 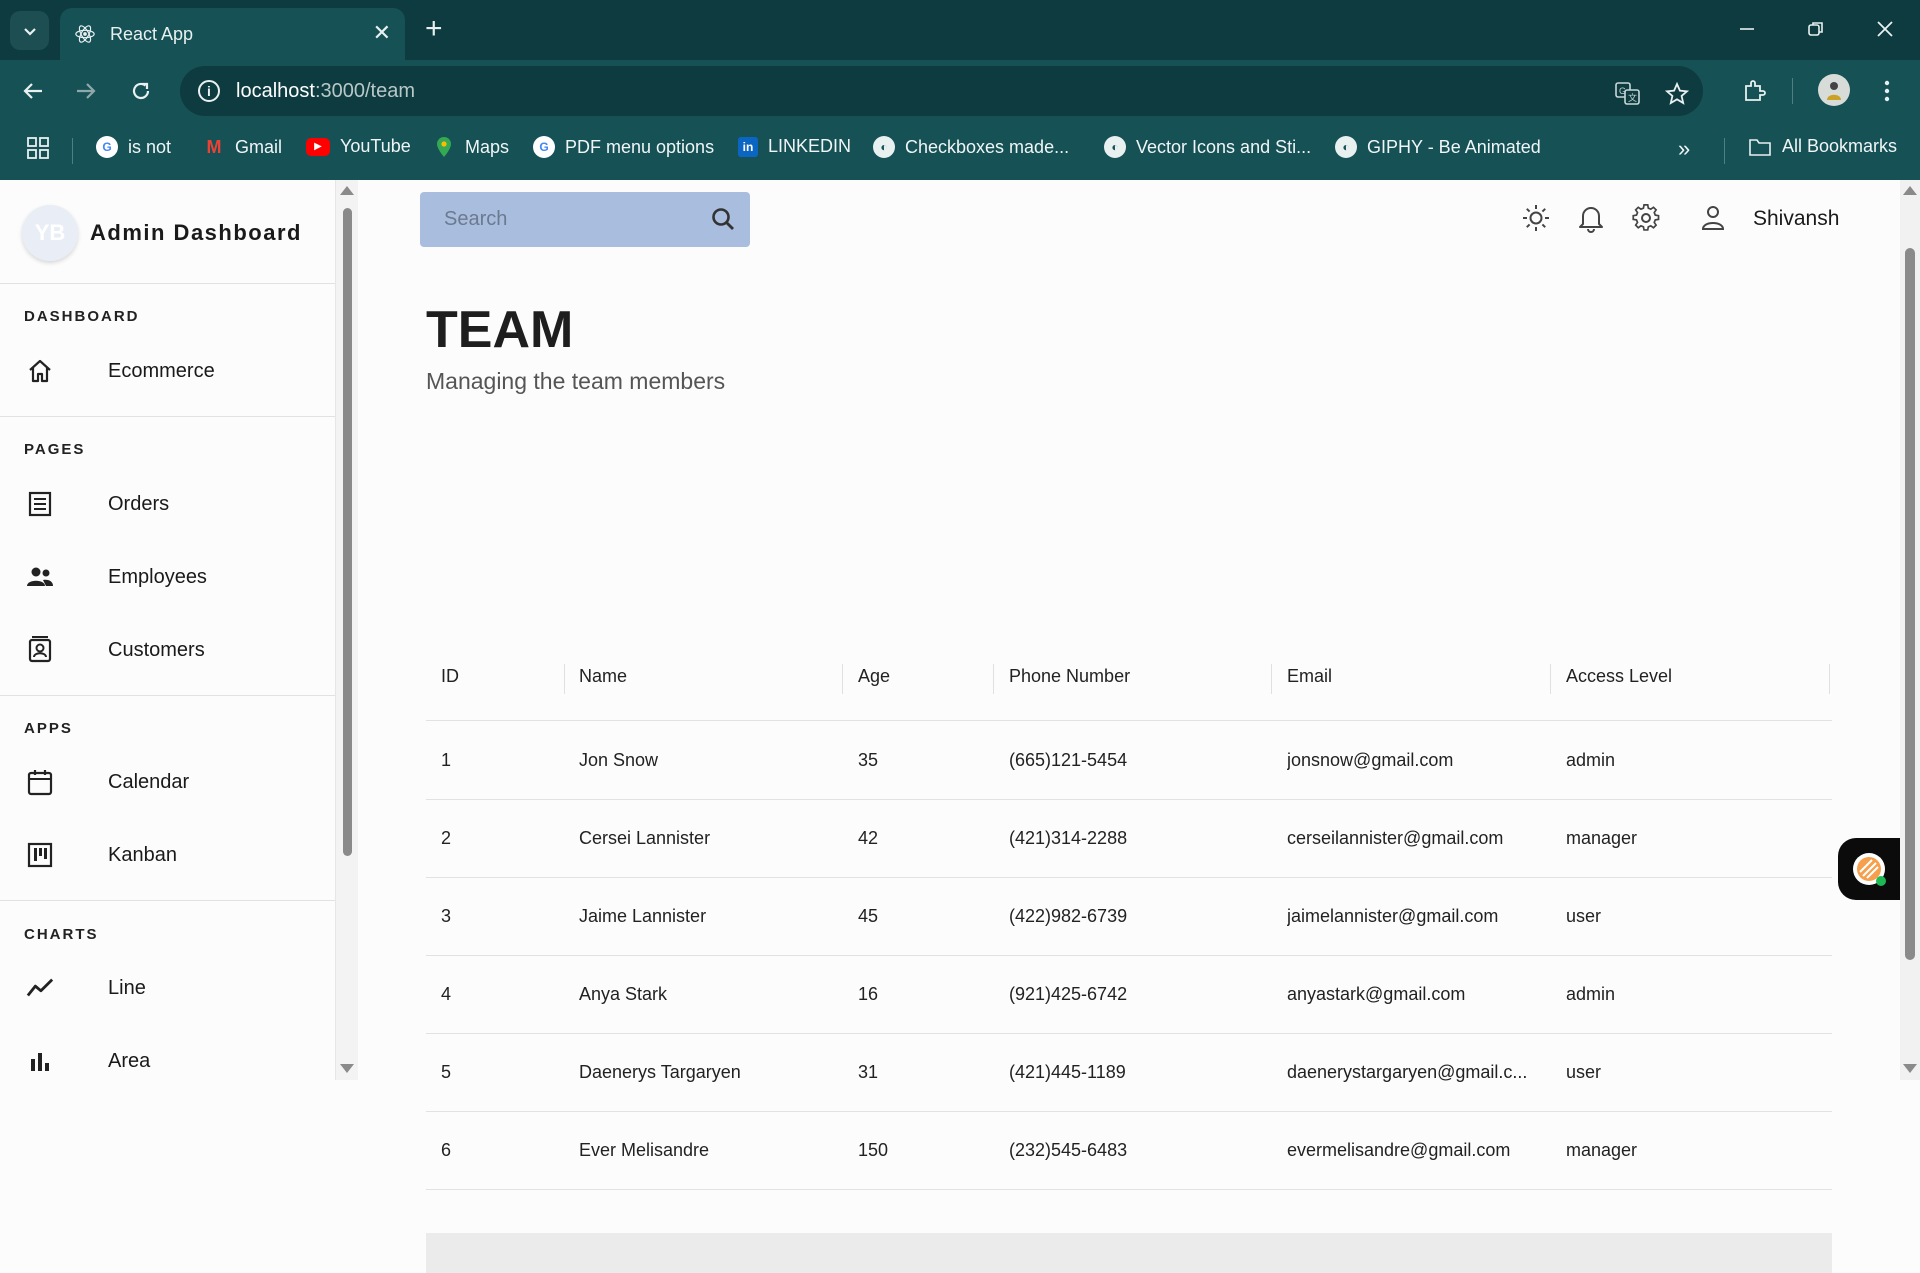 What do you see at coordinates (209, 91) in the screenshot?
I see `site-info-icon: i` at bounding box center [209, 91].